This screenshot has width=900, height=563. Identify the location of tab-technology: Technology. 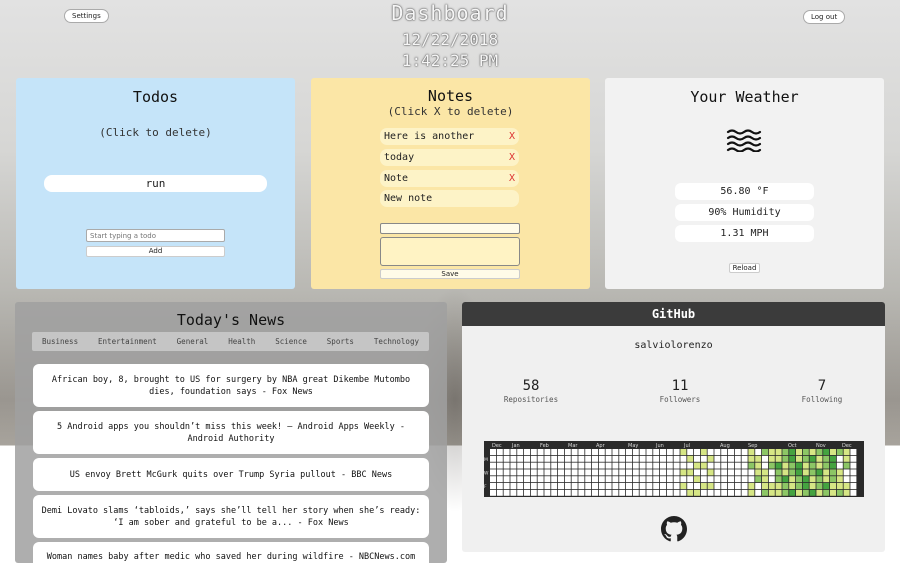
(396, 341).